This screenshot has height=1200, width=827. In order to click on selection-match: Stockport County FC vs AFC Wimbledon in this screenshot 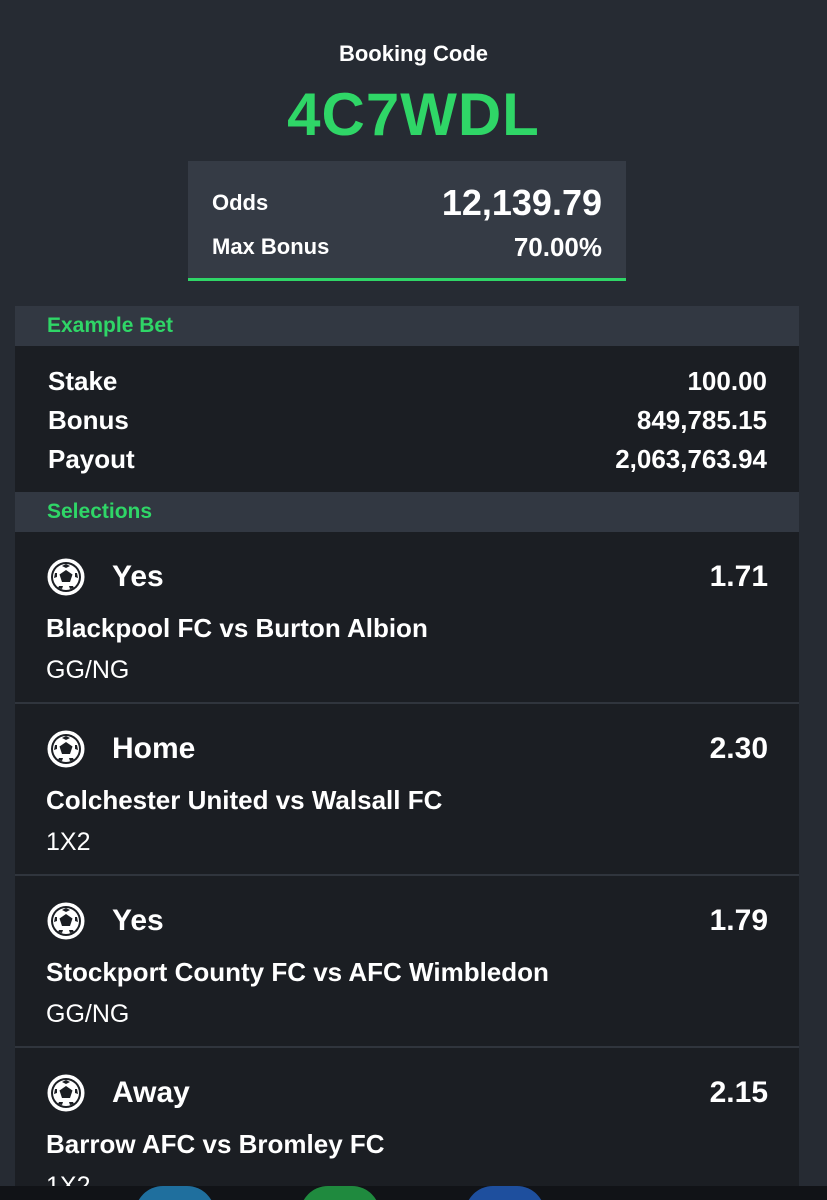, I will do `click(297, 972)`.